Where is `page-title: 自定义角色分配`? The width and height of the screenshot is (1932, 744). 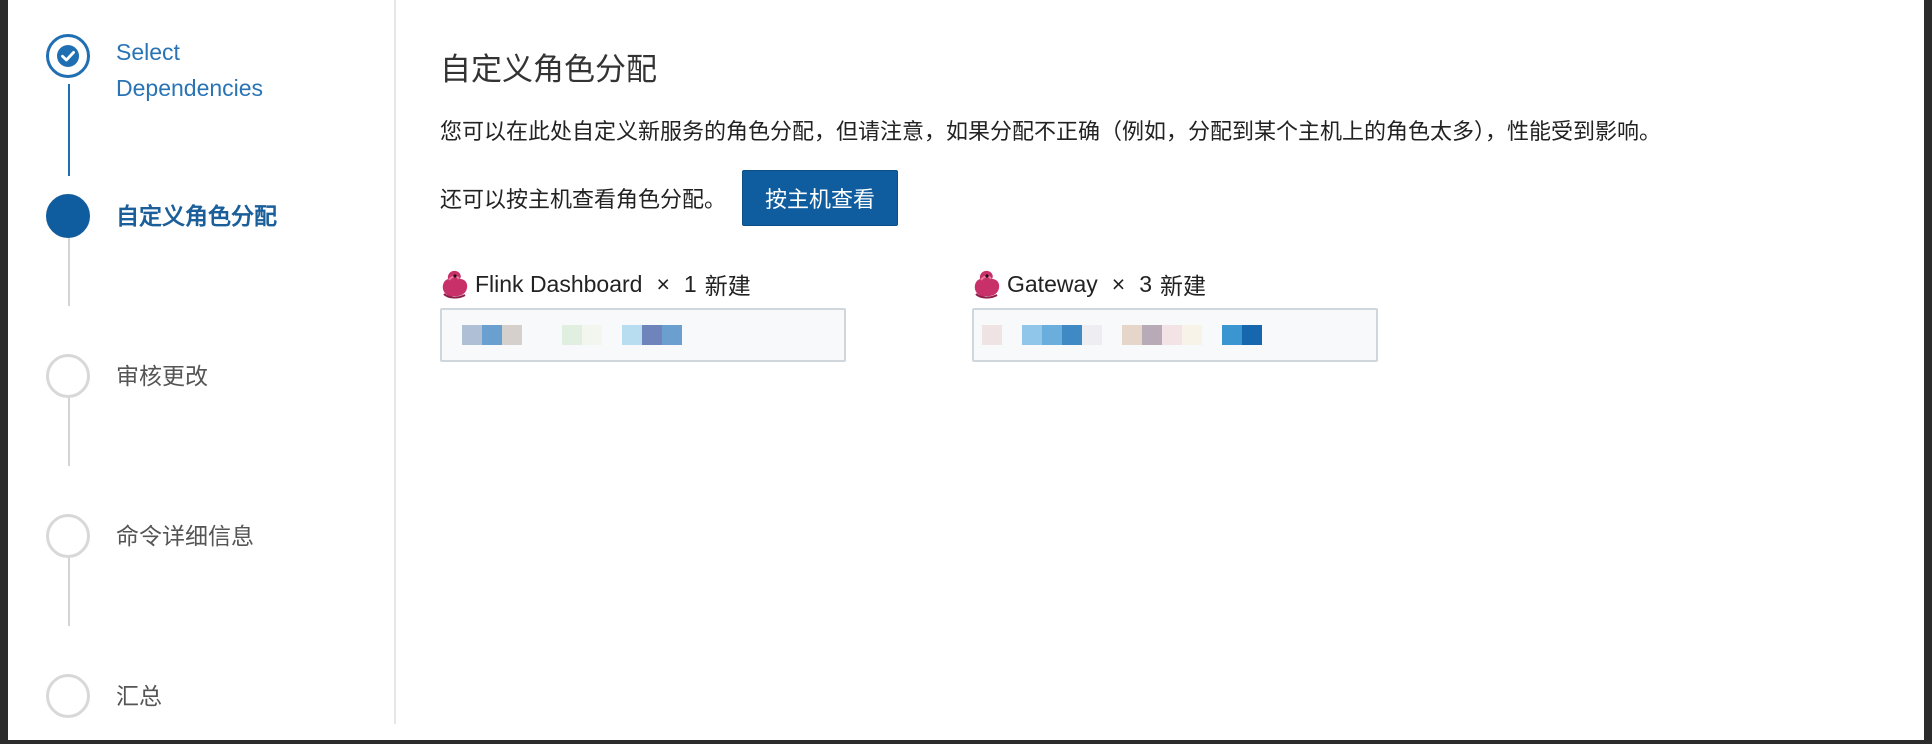
page-title: 自定义角色分配 is located at coordinates (548, 69).